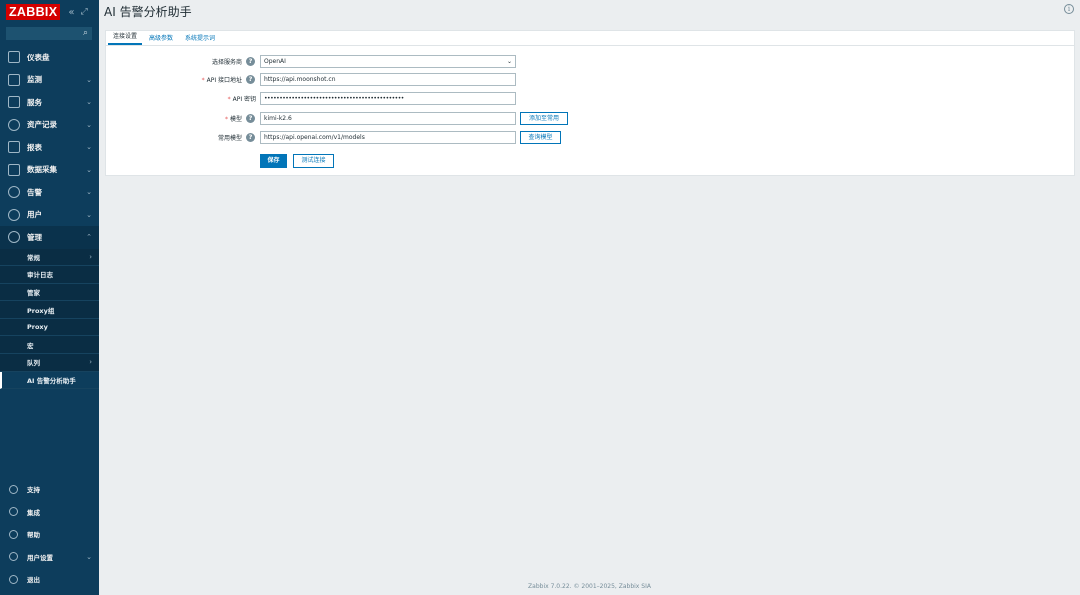  Describe the element at coordinates (13, 557) in the screenshot. I see `user-settings-icon` at that location.